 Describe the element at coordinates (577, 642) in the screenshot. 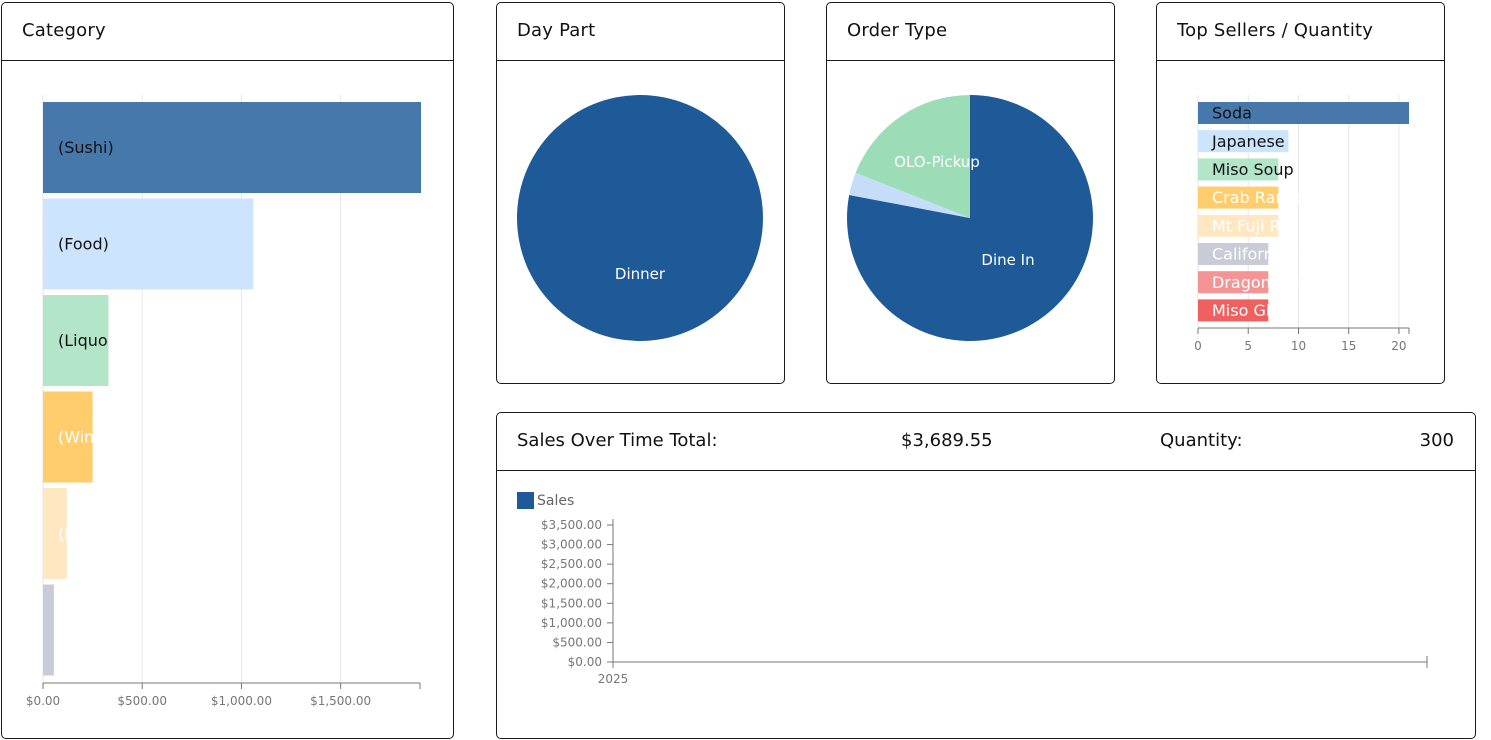

I see `y-tick-label: $500.00` at that location.